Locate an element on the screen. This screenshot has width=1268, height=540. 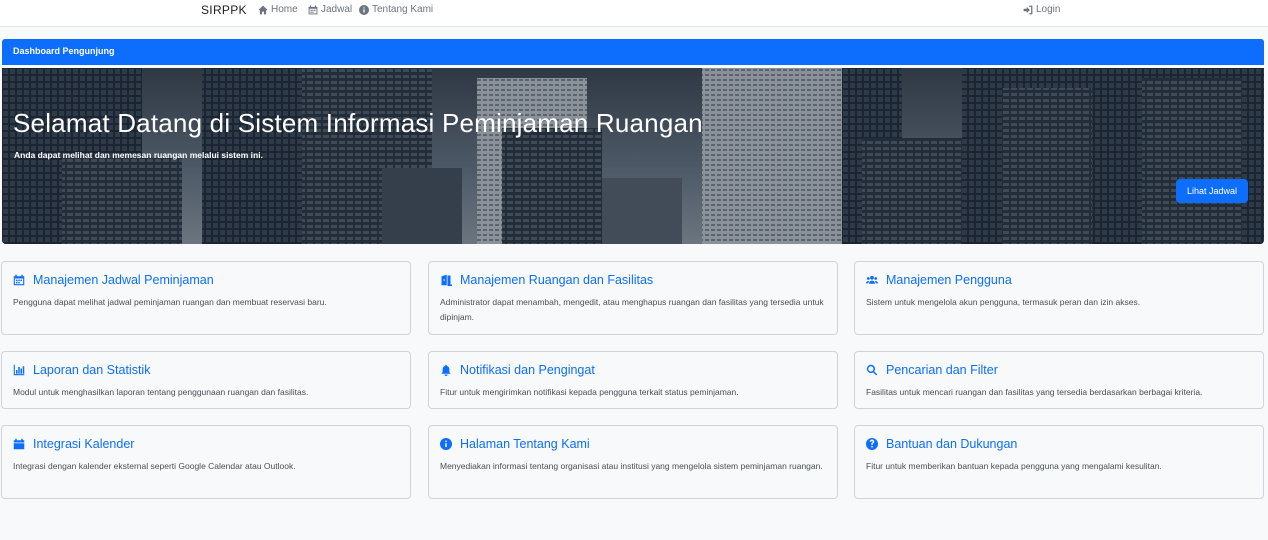
brand-logo: SIRPPK is located at coordinates (224, 10).